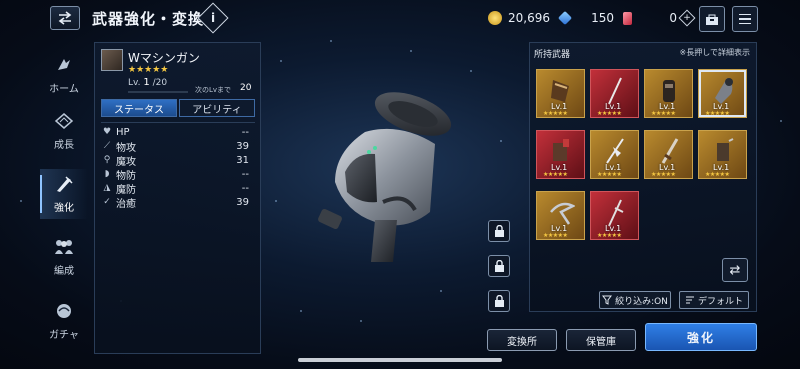 Image resolution: width=800 pixels, height=369 pixels. I want to click on shop-button, so click(712, 19).